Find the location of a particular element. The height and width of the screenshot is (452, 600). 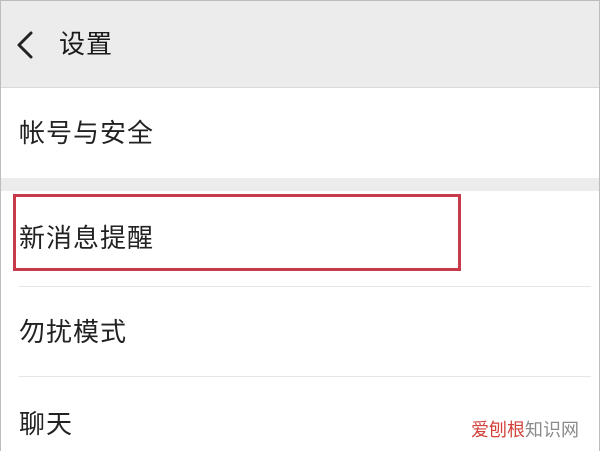

watermark-accent-text: 爱刨根 is located at coordinates (498, 430).